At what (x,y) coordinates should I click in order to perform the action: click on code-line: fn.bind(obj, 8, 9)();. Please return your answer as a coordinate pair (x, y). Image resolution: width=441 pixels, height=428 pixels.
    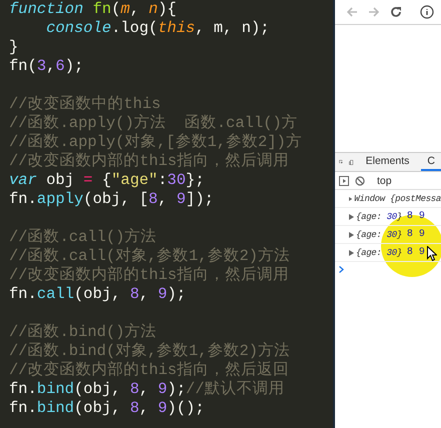
    Looking at the image, I should click on (106, 408).